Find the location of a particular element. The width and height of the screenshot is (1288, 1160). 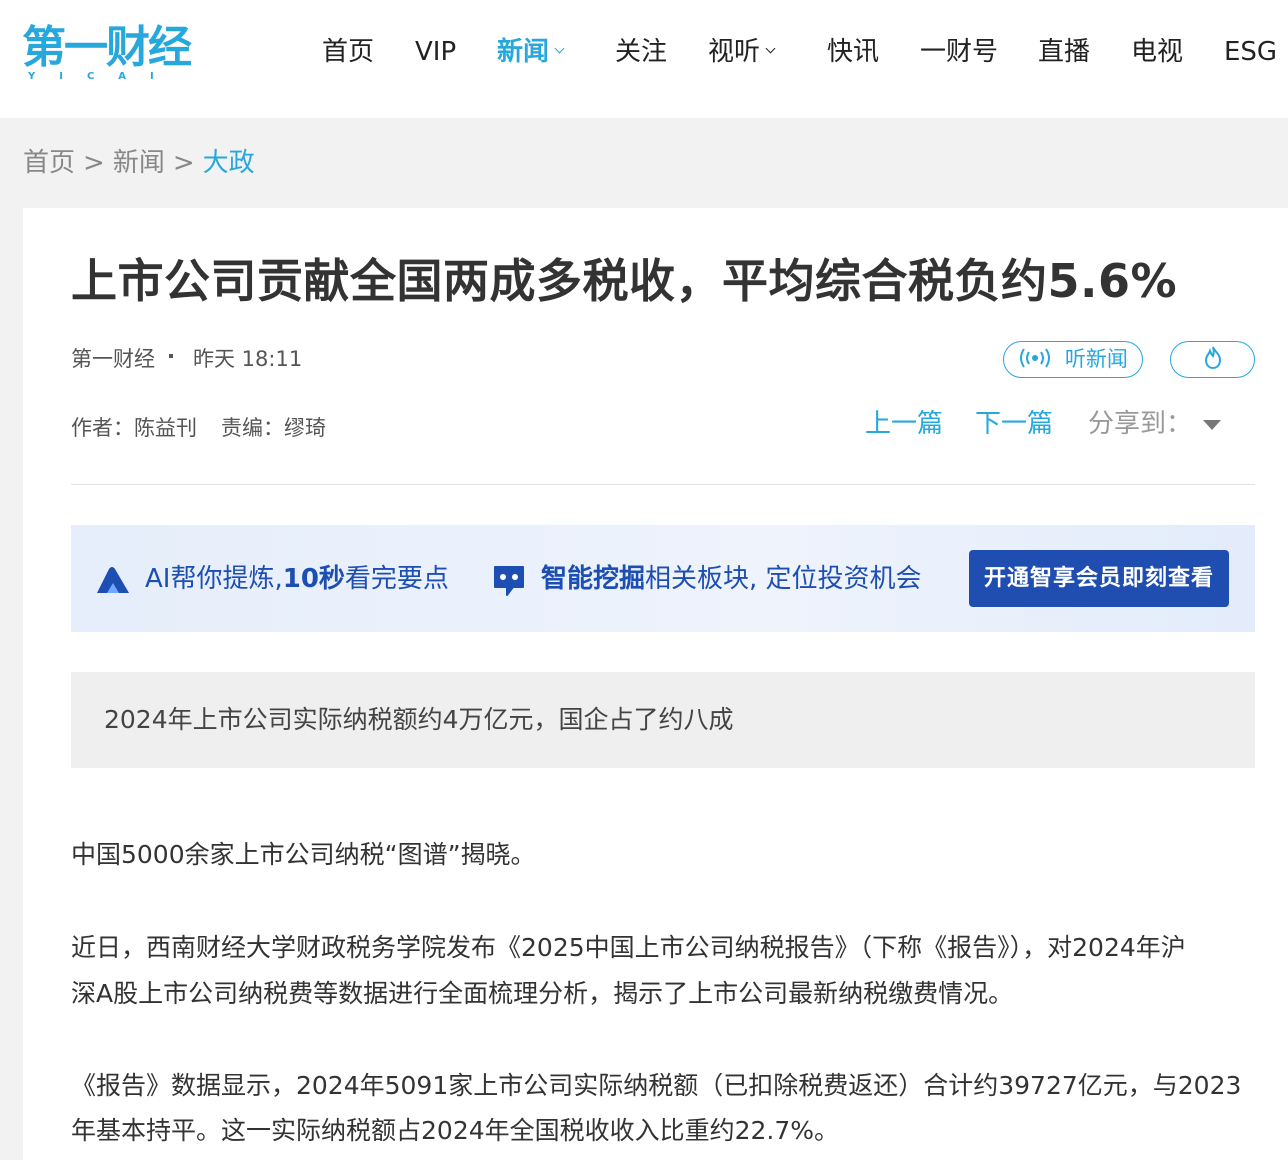

share-dropdown-caret-icon is located at coordinates (1212, 425).